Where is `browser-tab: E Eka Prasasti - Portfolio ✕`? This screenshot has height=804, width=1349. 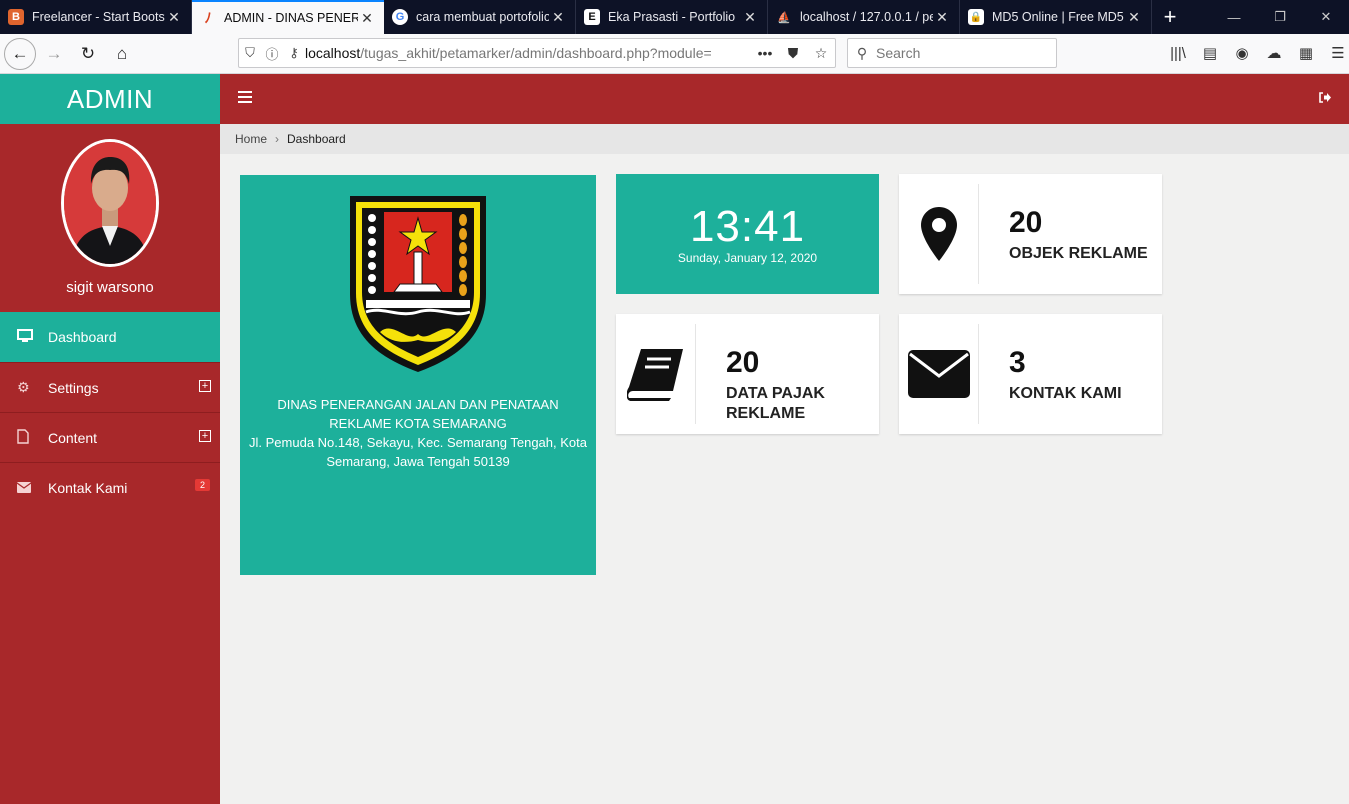 browser-tab: E Eka Prasasti - Portfolio ✕ is located at coordinates (672, 17).